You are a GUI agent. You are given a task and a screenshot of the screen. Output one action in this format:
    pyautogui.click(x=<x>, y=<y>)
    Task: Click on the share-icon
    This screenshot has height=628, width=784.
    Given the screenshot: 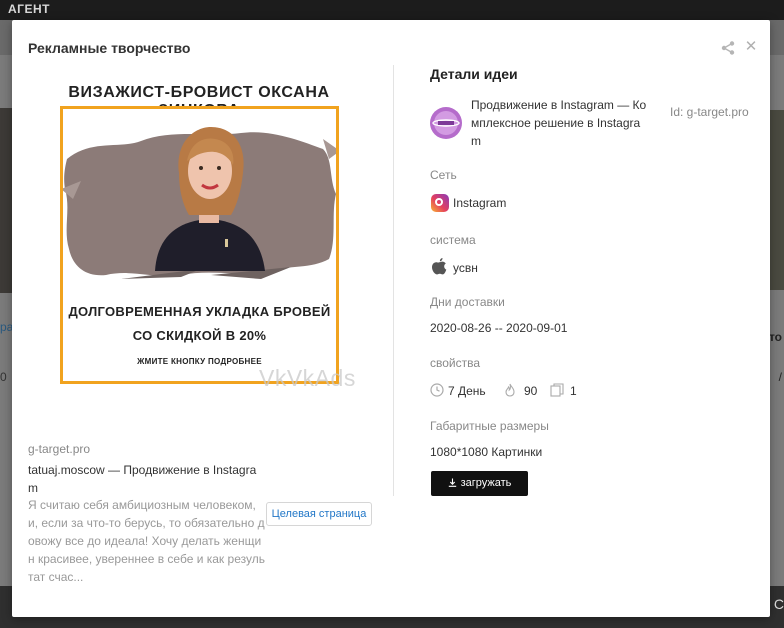 What is the action you would take?
    pyautogui.click(x=728, y=48)
    